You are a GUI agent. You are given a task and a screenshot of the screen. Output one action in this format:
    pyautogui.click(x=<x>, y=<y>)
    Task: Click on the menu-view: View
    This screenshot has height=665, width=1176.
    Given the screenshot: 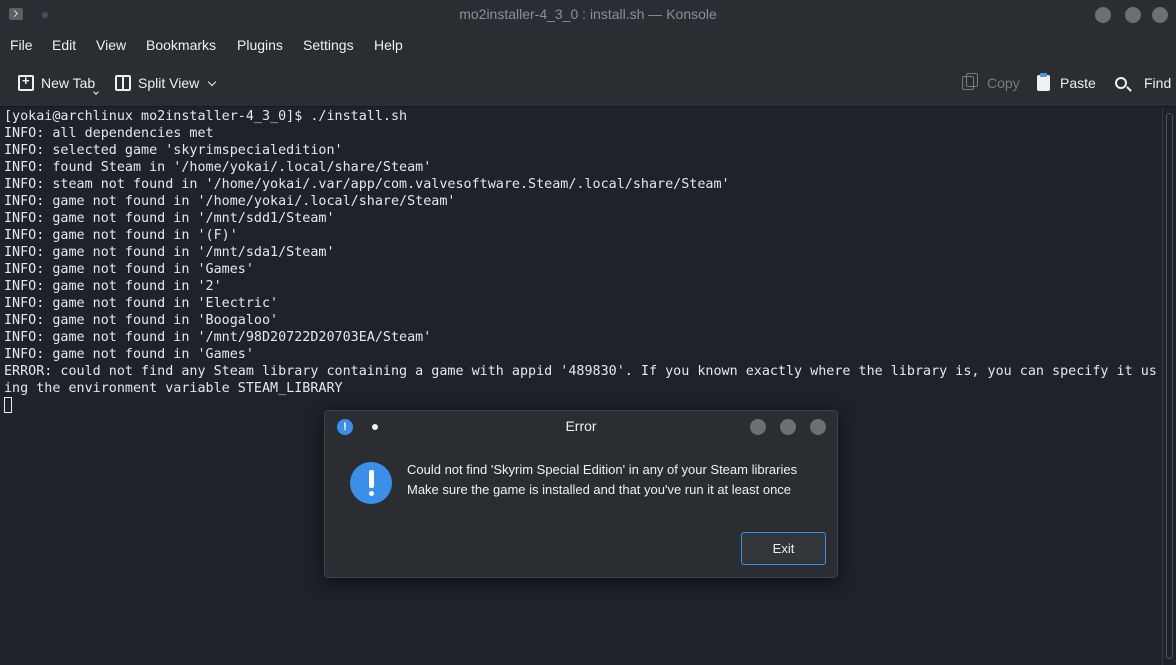 What is the action you would take?
    pyautogui.click(x=111, y=45)
    